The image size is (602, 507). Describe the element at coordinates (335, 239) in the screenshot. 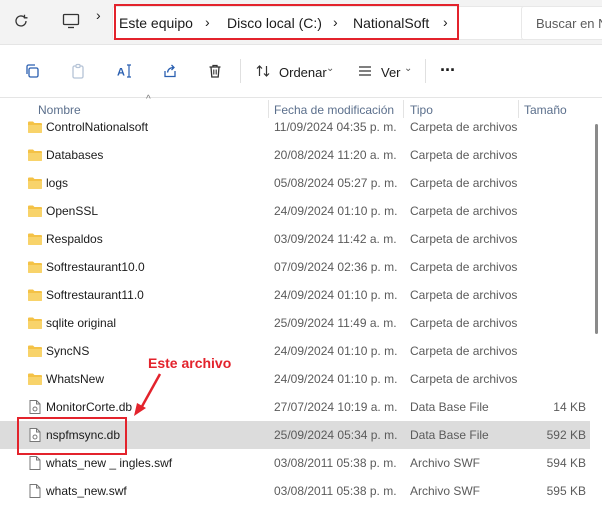

I see `file-date: 03/09/2024 11:42 a. m.` at that location.